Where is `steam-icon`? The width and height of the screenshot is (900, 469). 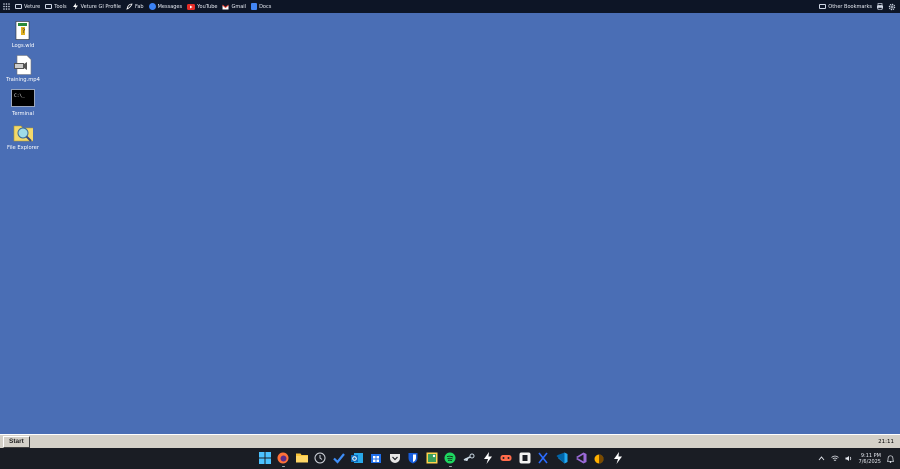
steam-icon is located at coordinates (469, 457).